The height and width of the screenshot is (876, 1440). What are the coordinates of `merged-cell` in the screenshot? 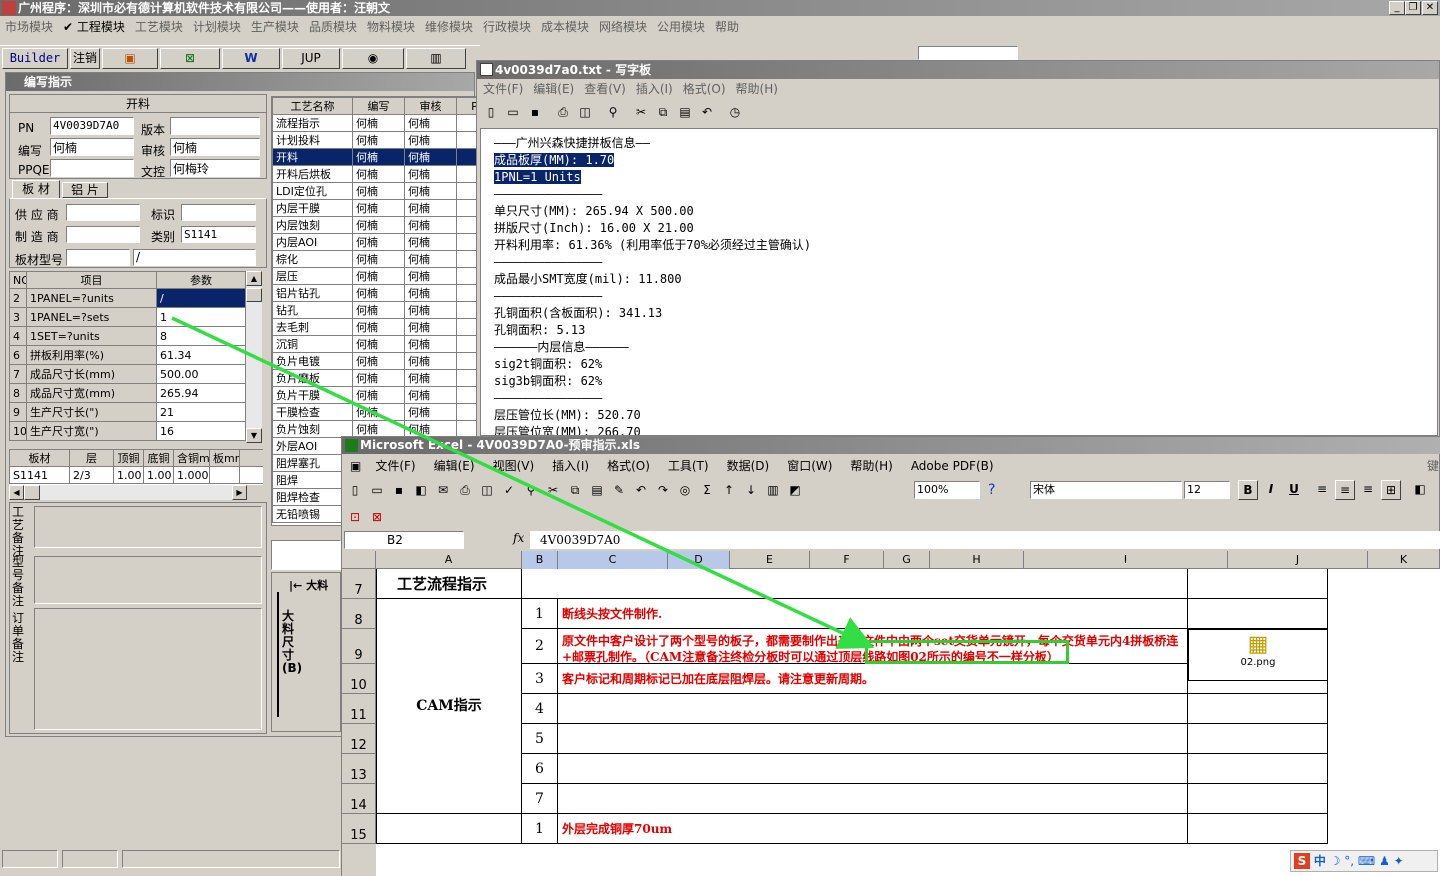 It's located at (855, 584).